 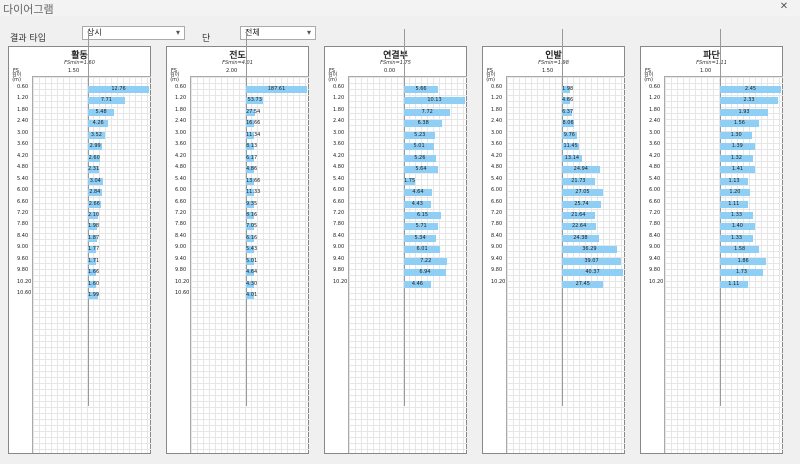 What do you see at coordinates (420, 238) in the screenshot?
I see `bar-value-label: 5.34` at bounding box center [420, 238].